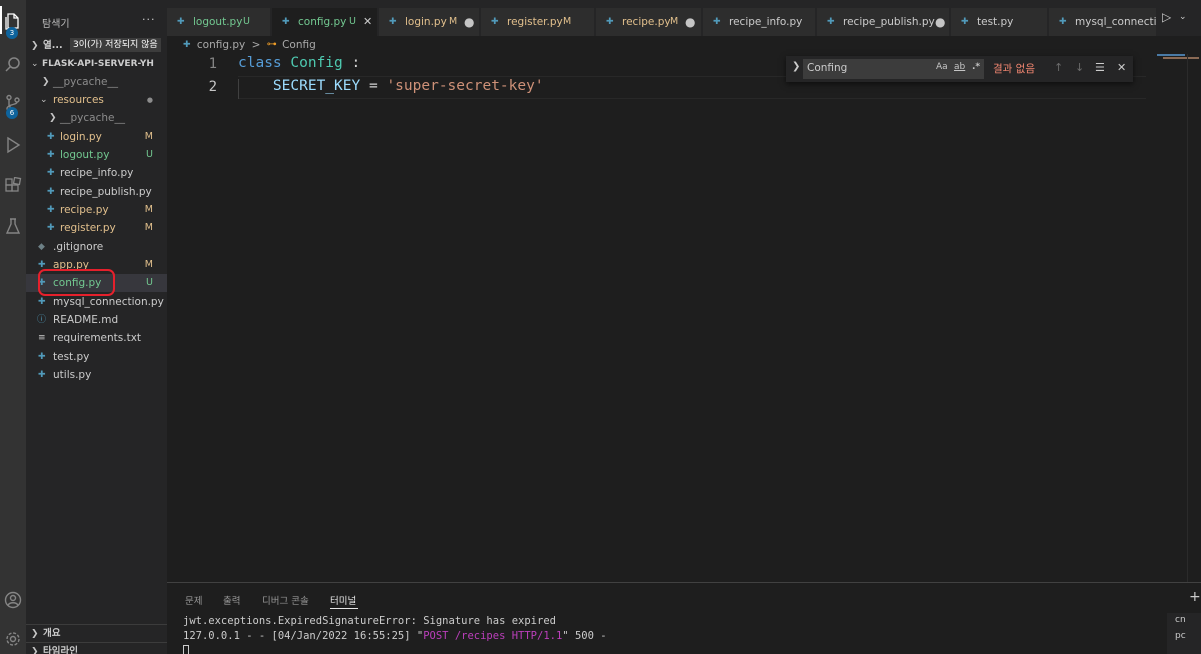  What do you see at coordinates (344, 608) in the screenshot?
I see `active-tab-underline` at bounding box center [344, 608].